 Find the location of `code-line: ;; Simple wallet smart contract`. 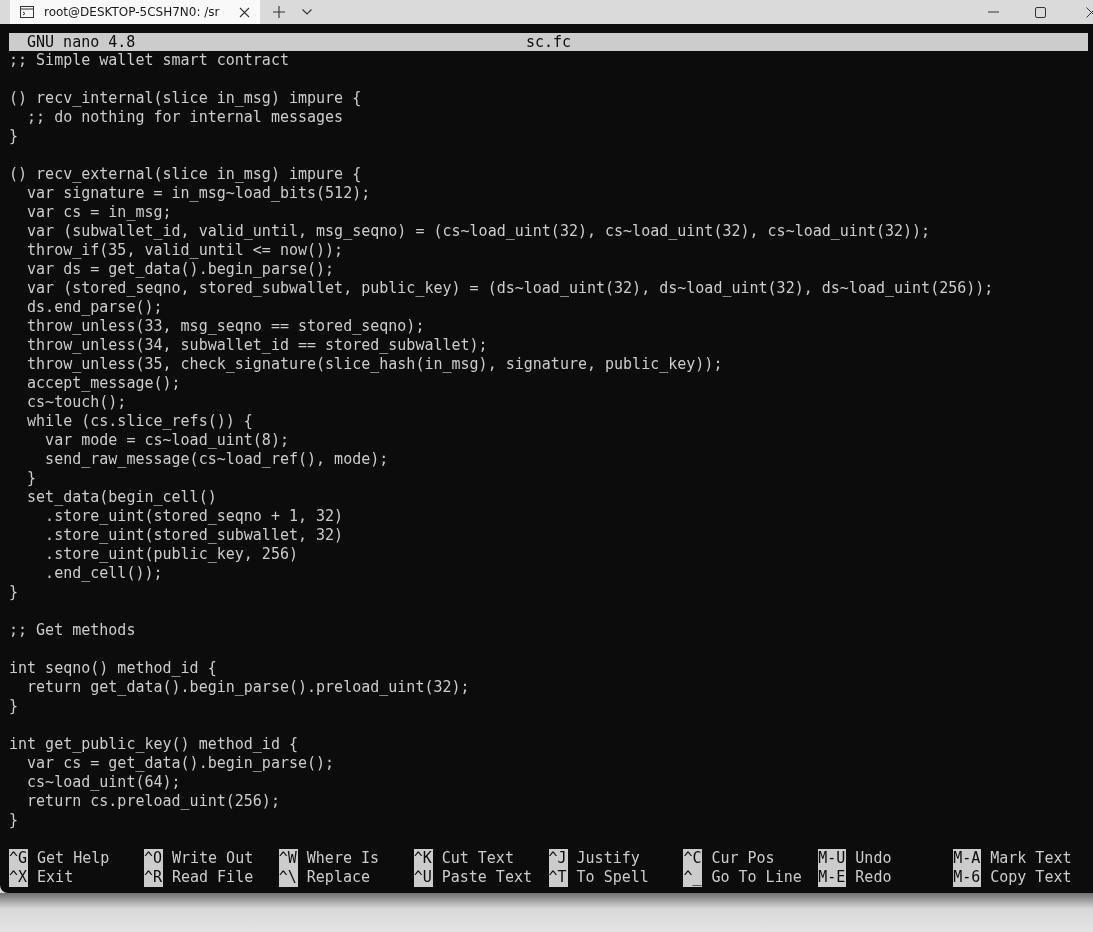

code-line: ;; Simple wallet smart contract is located at coordinates (149, 60).